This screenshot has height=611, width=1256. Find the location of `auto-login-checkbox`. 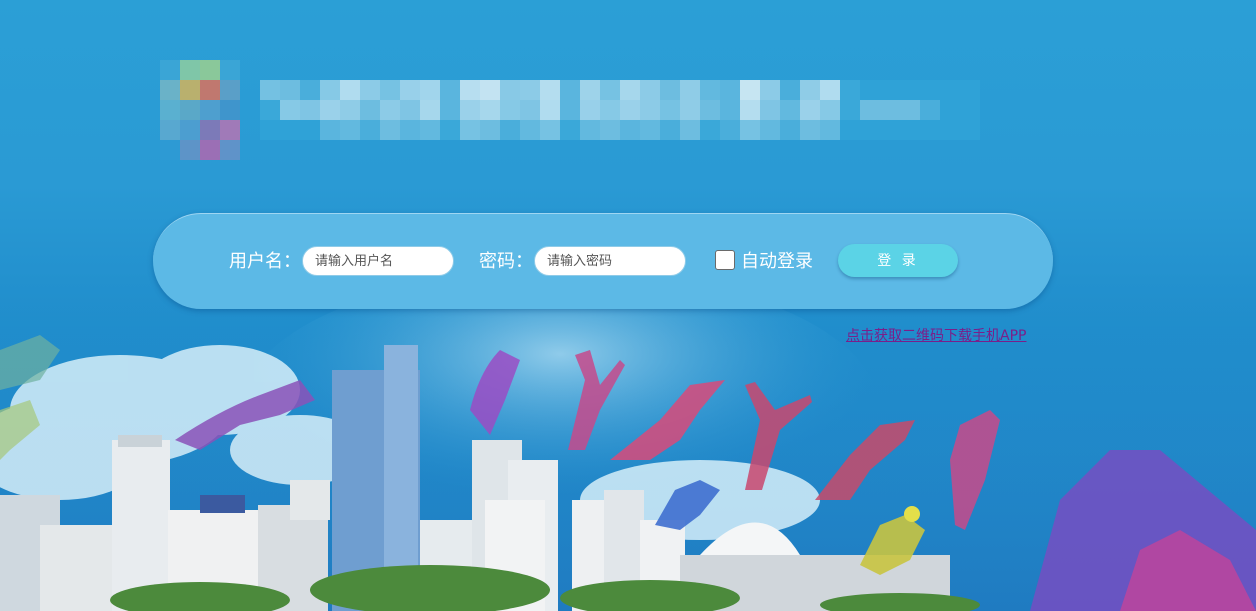

auto-login-checkbox is located at coordinates (725, 260).